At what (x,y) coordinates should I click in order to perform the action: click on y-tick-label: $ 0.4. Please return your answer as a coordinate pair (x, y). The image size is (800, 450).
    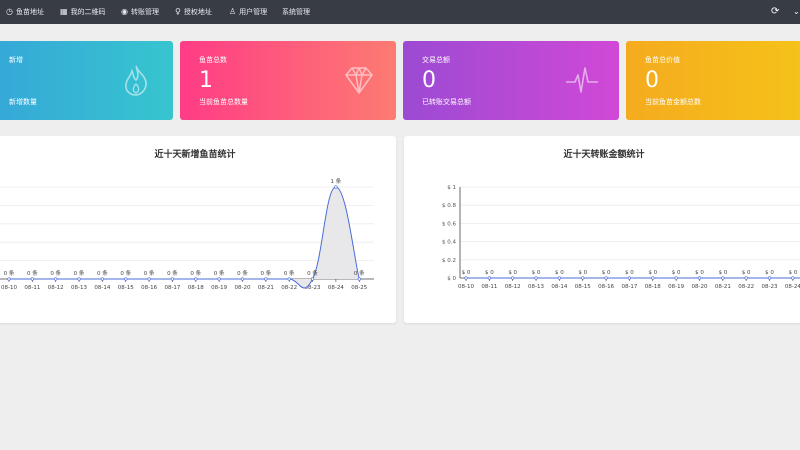
    Looking at the image, I should click on (449, 243).